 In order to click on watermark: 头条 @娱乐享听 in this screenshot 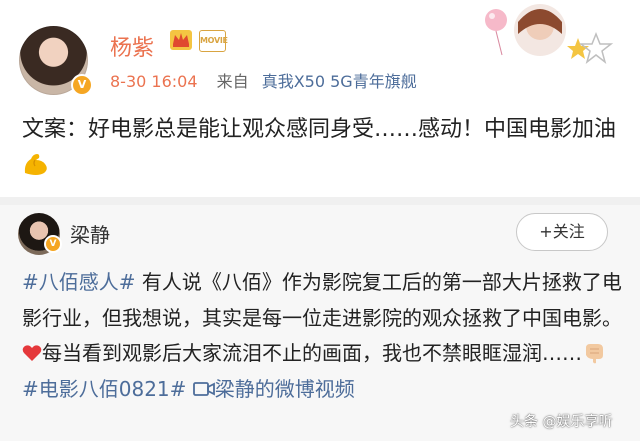, I will do `click(561, 422)`.